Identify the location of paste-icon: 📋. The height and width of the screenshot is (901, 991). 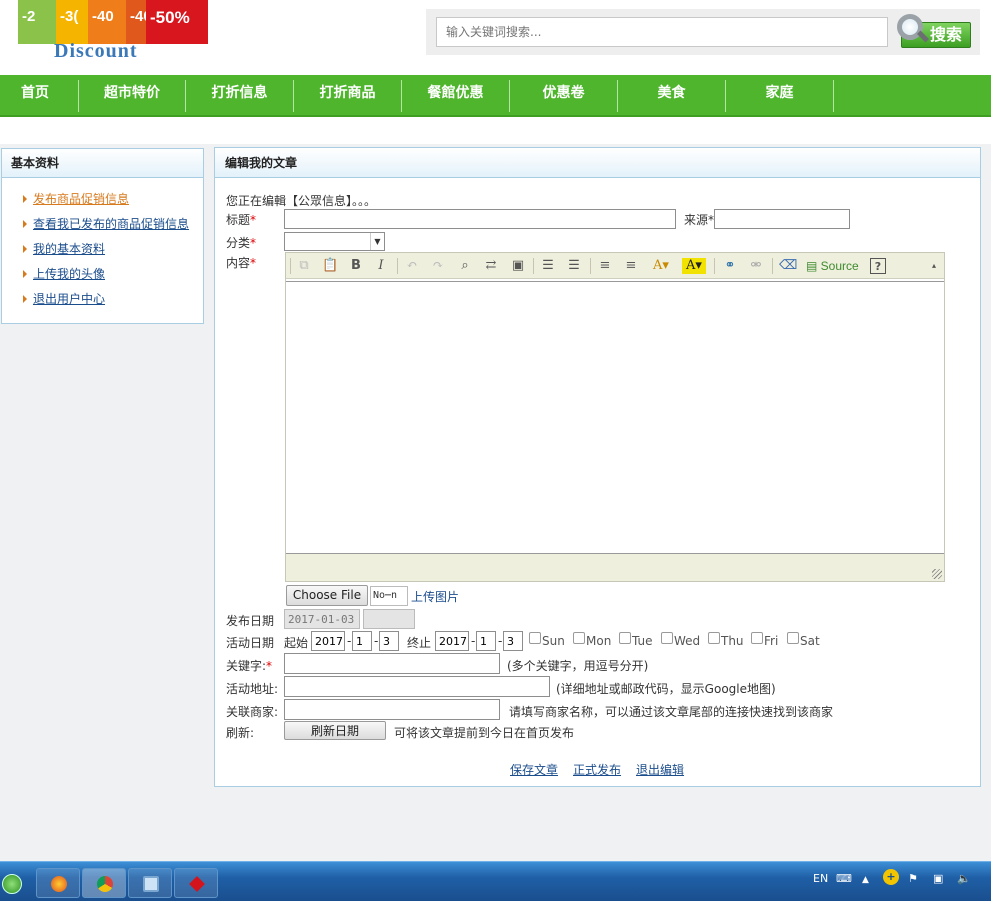
(330, 266).